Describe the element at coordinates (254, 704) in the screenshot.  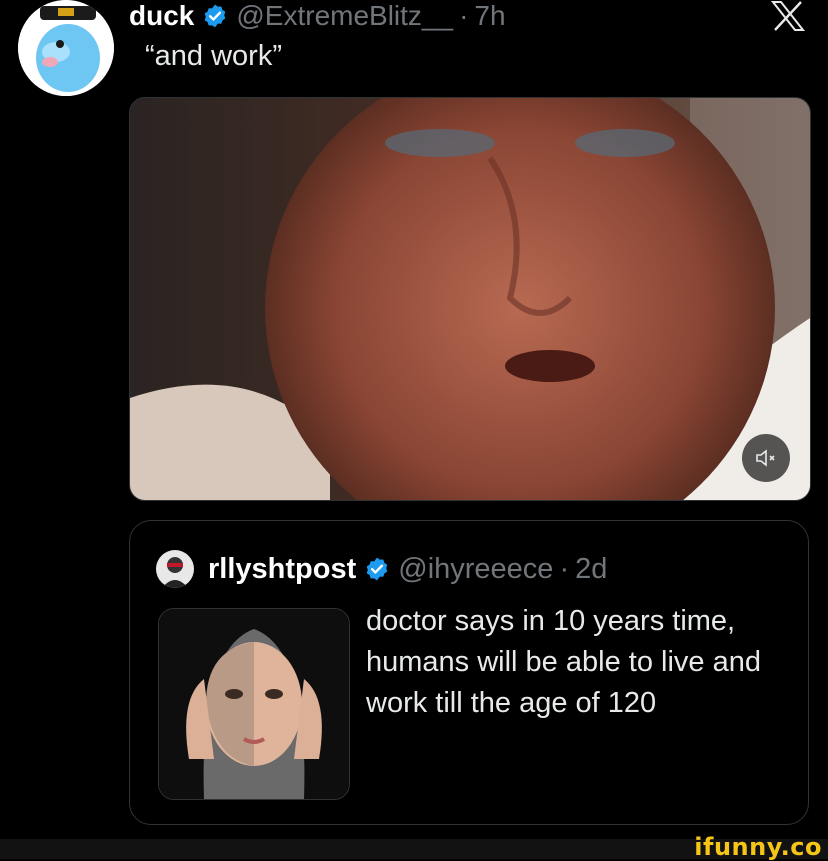
I see `quoted-image` at that location.